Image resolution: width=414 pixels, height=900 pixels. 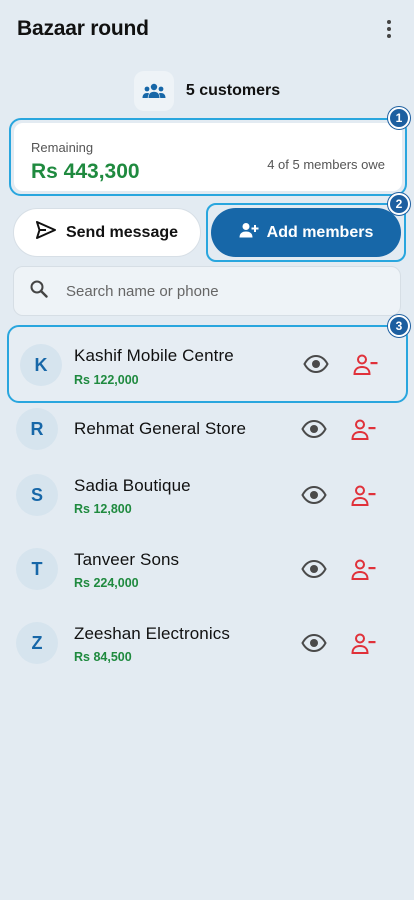 What do you see at coordinates (37, 569) in the screenshot?
I see `avatar: T` at bounding box center [37, 569].